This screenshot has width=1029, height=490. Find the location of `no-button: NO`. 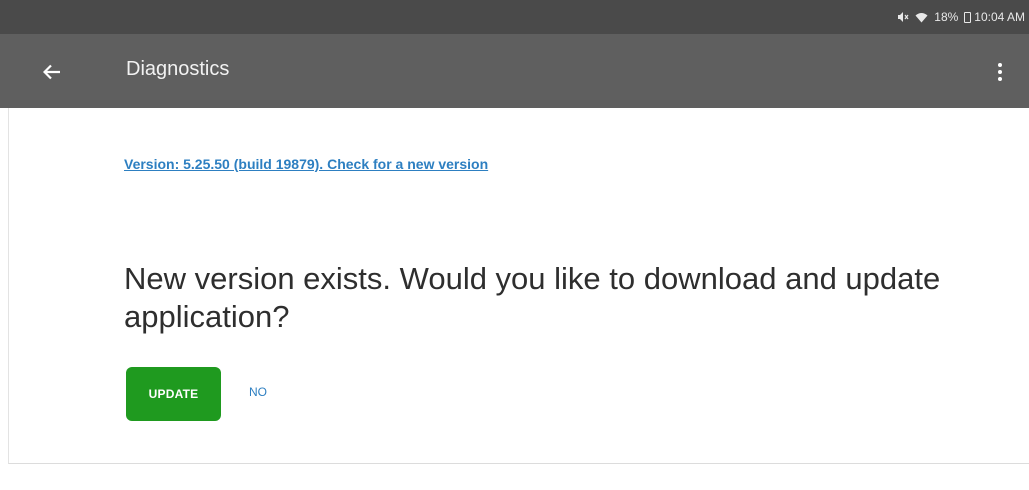

no-button: NO is located at coordinates (258, 392).